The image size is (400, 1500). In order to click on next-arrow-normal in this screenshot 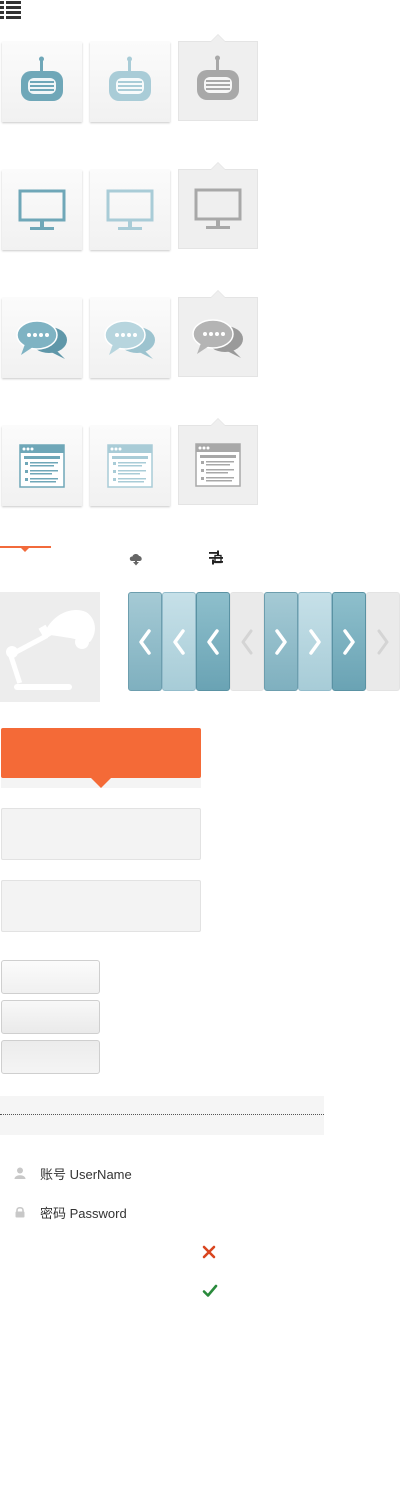, I will do `click(281, 641)`.